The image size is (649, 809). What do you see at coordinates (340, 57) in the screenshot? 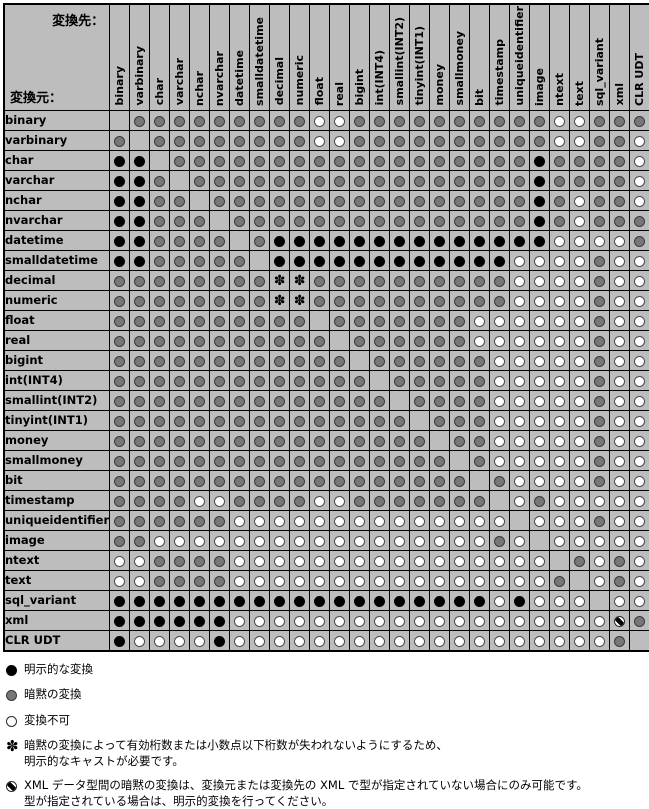
I see `column-header-real: real` at bounding box center [340, 57].